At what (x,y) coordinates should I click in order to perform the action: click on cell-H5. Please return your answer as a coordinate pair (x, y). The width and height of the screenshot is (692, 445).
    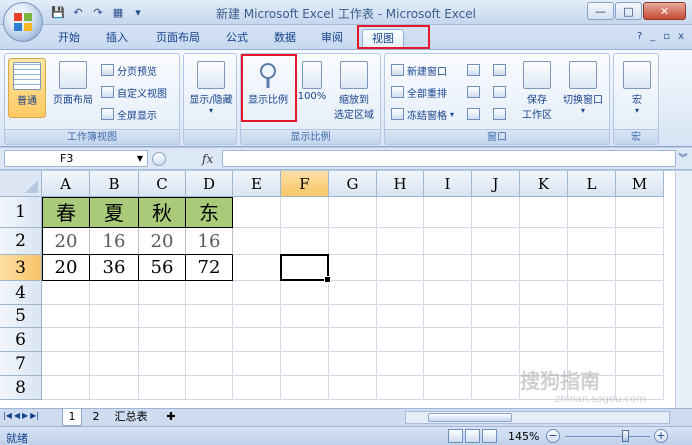
    Looking at the image, I should click on (400, 316).